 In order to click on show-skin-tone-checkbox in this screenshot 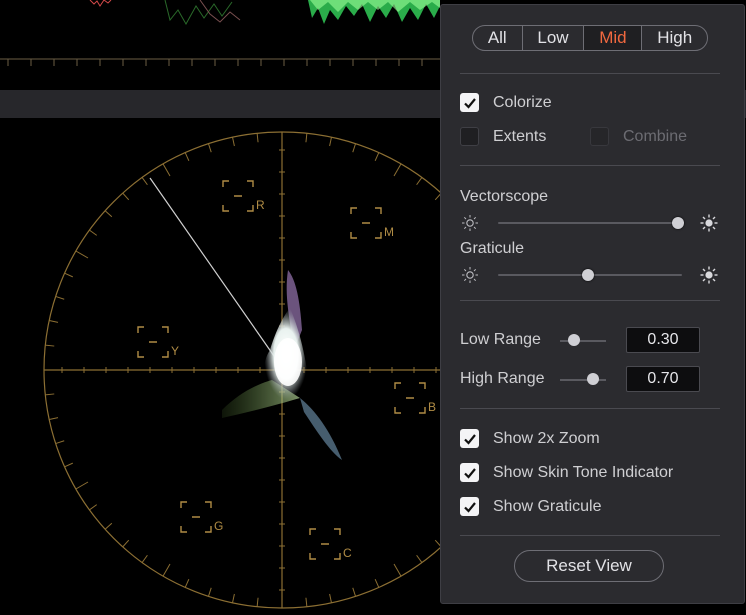, I will do `click(469, 472)`.